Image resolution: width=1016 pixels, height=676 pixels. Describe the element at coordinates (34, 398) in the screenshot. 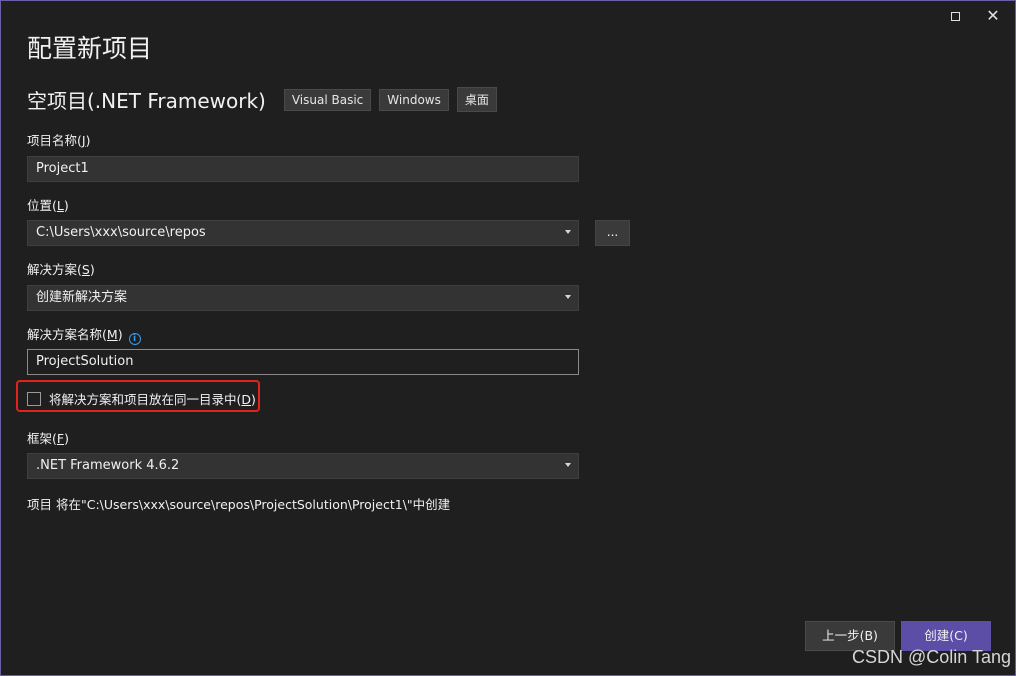

I see `same-directory-checkbox` at that location.